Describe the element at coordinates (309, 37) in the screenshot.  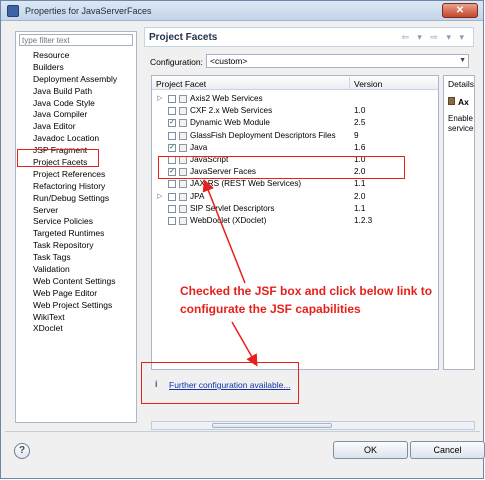
I see `page-header: Project Facets ⇦ ▾ ⇨ ▾ ▾` at that location.